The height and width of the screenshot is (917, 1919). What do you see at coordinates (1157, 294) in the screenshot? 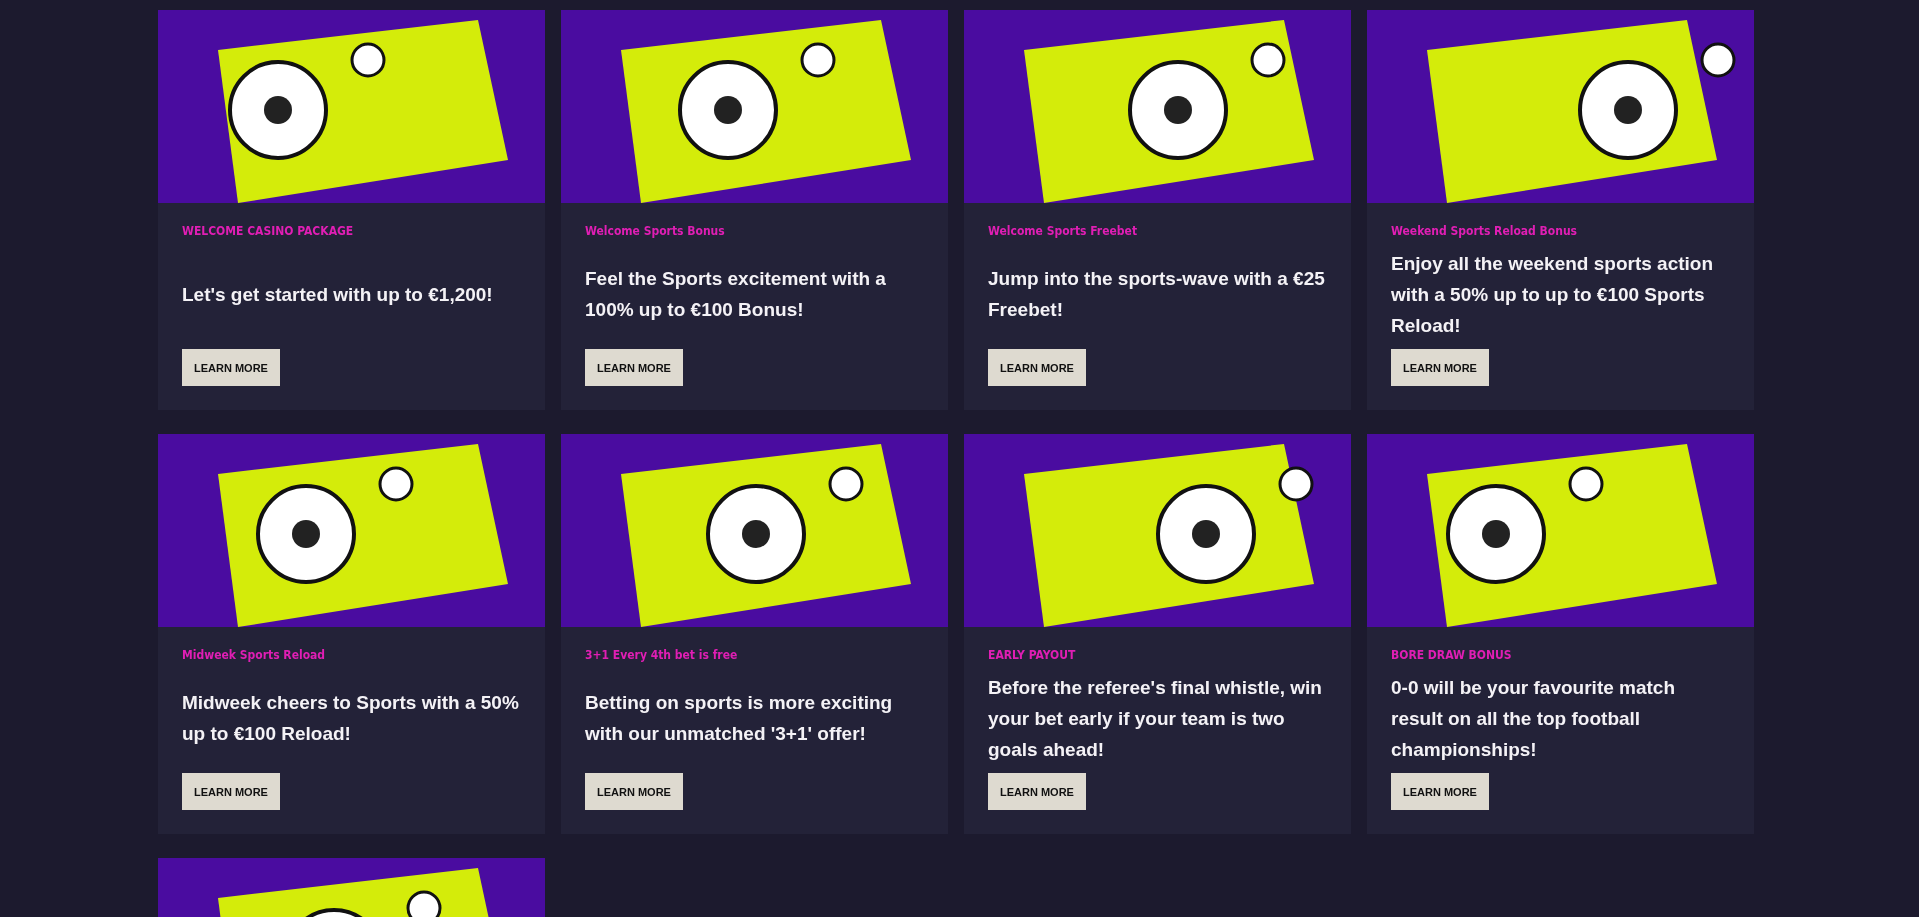
I see `promo-title: Jump into the sports-wave with a €25 Freebet!` at bounding box center [1157, 294].